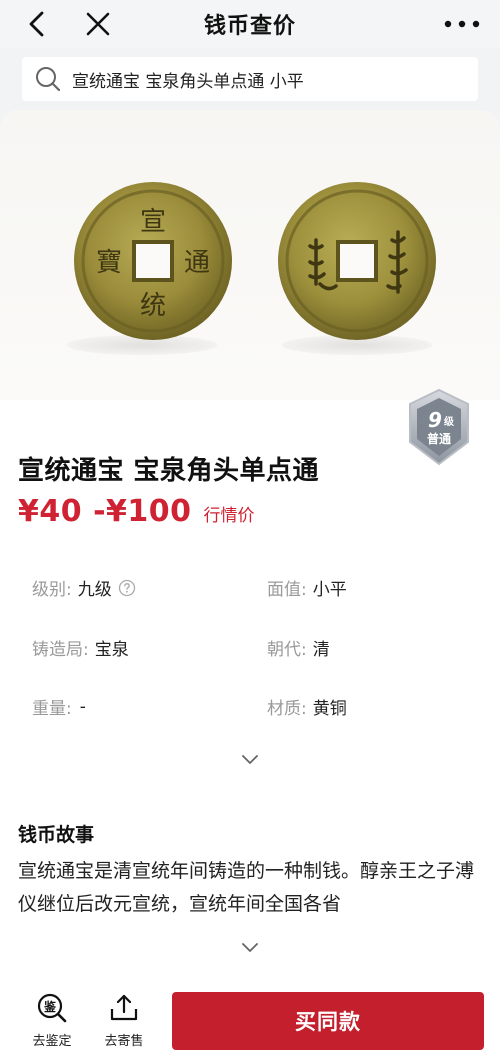  What do you see at coordinates (357, 261) in the screenshot?
I see `coin-reverse-image` at bounding box center [357, 261].